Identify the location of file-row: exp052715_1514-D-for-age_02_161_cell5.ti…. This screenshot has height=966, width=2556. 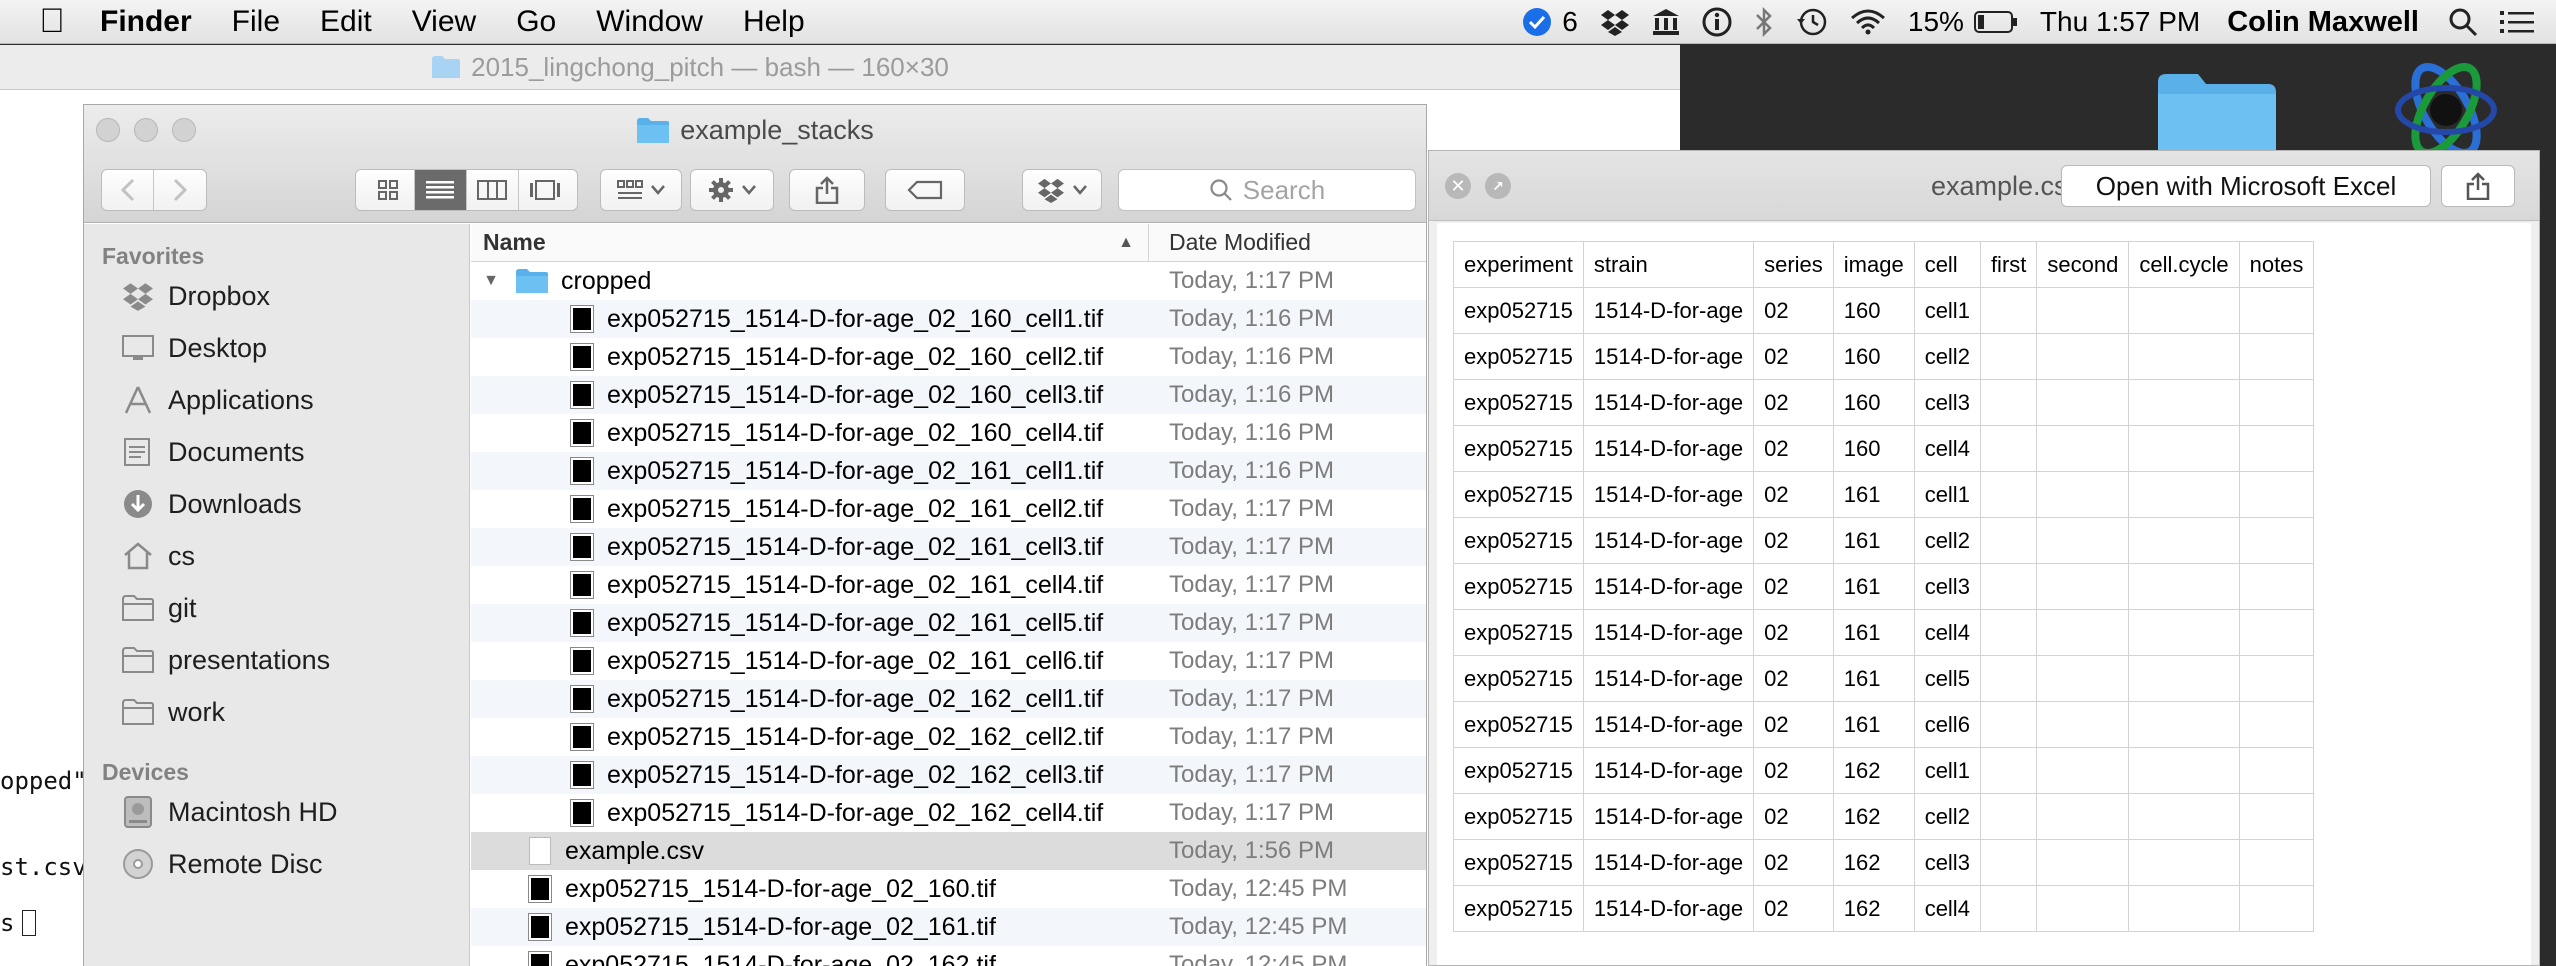
(948, 623).